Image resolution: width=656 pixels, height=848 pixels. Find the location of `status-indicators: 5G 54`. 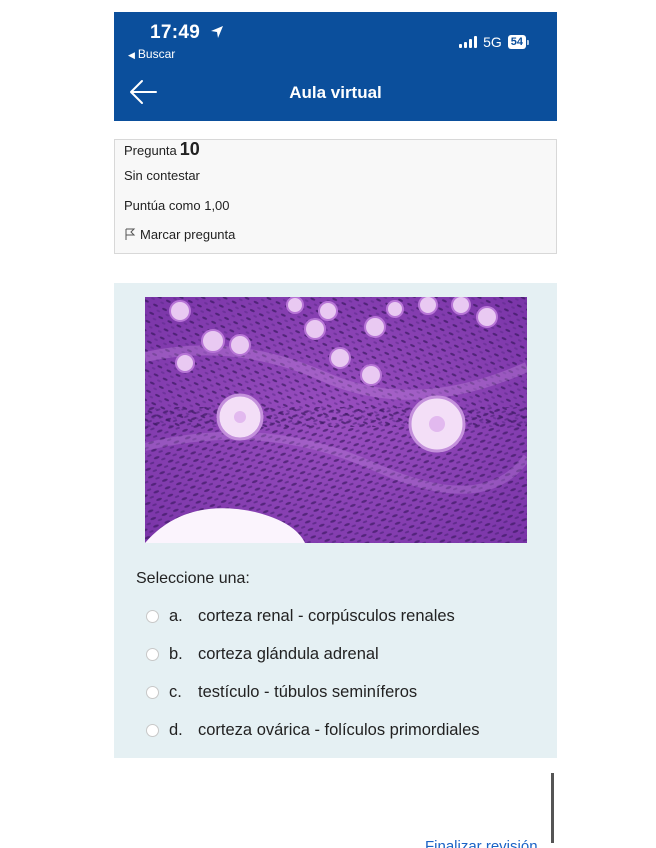

status-indicators: 5G 54 is located at coordinates (494, 42).